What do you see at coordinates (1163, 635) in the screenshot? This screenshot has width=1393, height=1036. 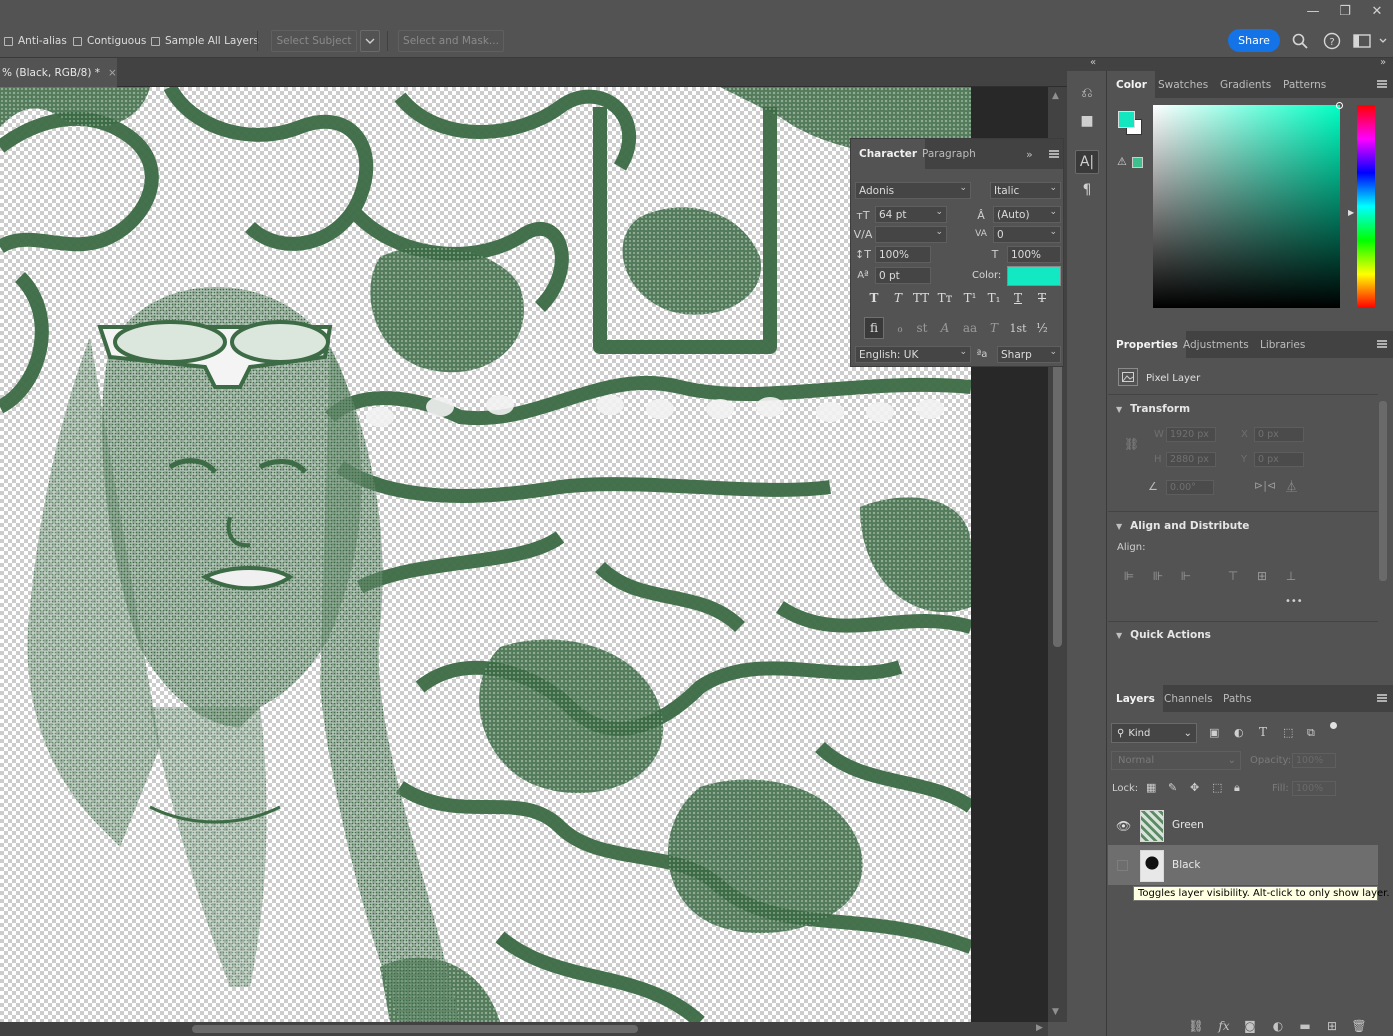 I see `quick-actions-section-header: ▼ Quick Actions` at bounding box center [1163, 635].